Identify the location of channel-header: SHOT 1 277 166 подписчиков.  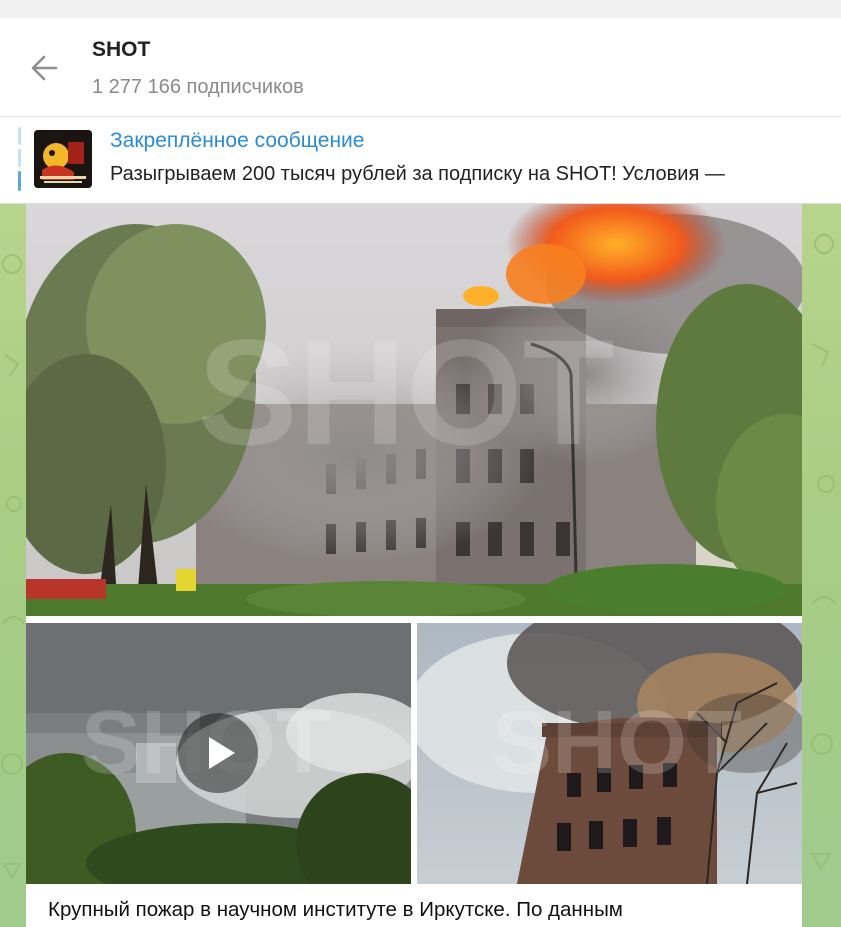
(420, 67).